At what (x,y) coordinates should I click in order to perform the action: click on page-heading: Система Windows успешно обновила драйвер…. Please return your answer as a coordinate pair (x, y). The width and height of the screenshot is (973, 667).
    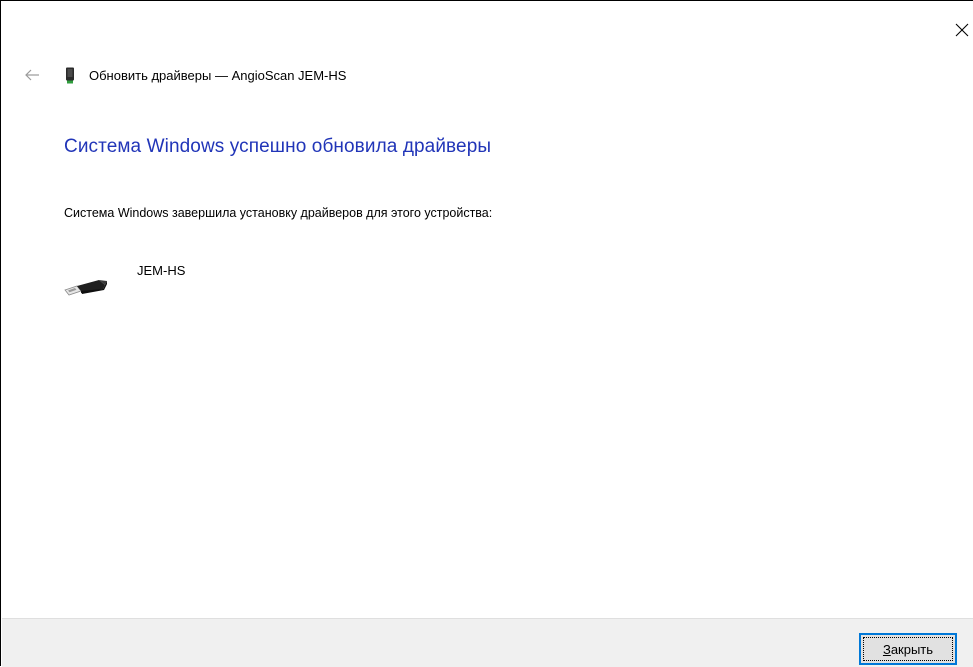
    Looking at the image, I should click on (278, 146).